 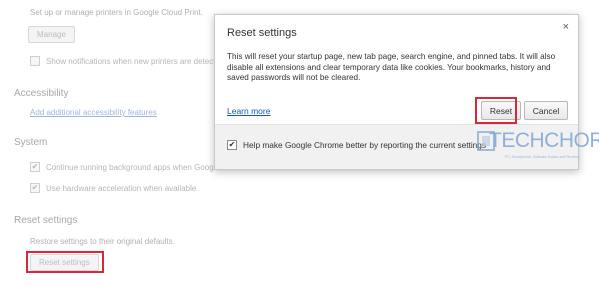 What do you see at coordinates (65, 262) in the screenshot?
I see `reset-settings-highlight` at bounding box center [65, 262].